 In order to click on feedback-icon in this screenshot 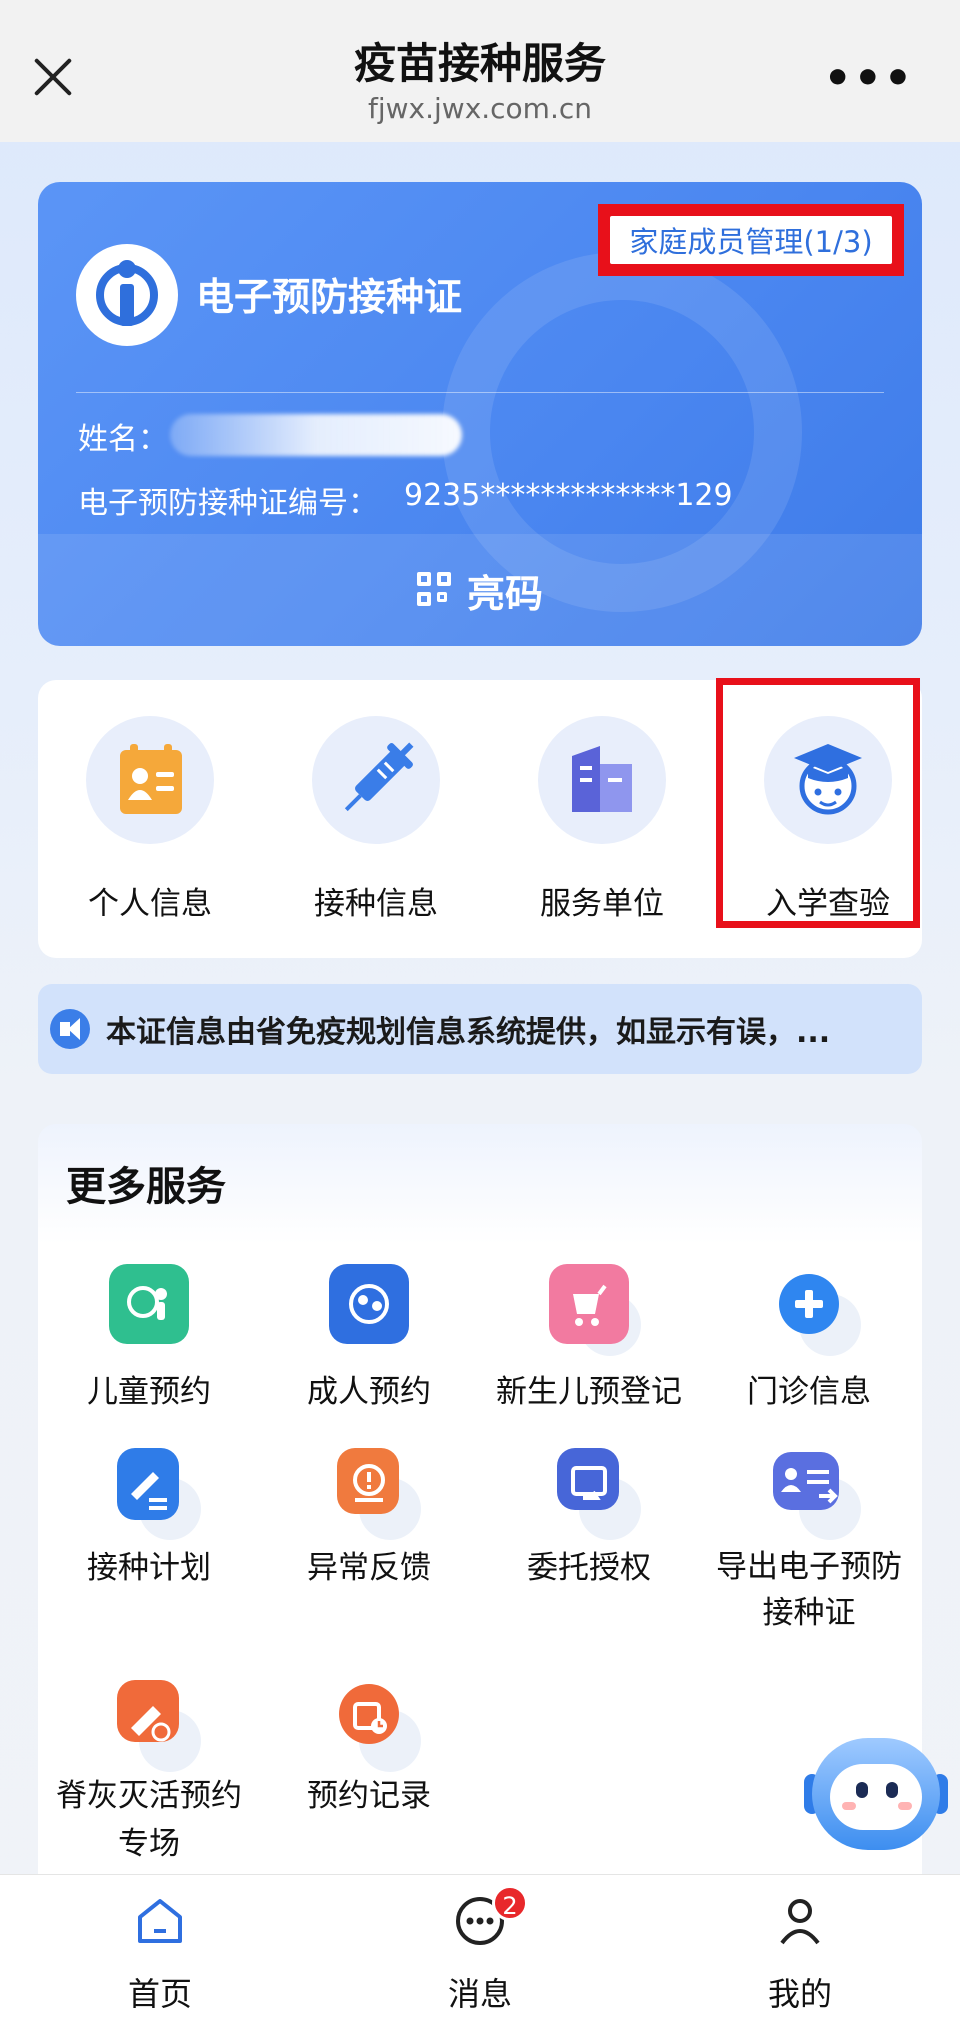, I will do `click(375, 1494)`.